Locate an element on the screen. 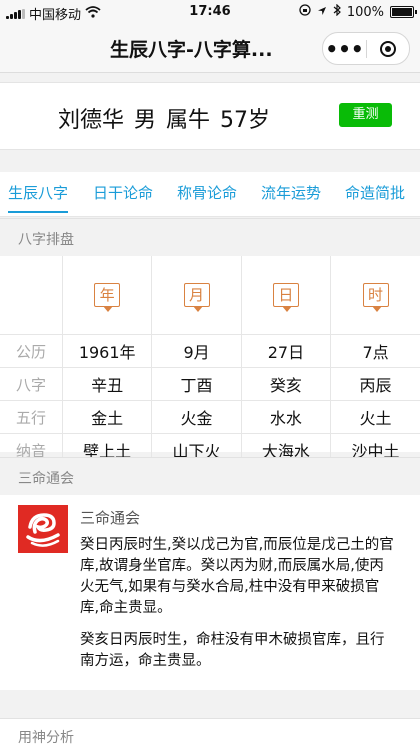 Image resolution: width=420 pixels, height=748 pixels. tab-chenggu-lunming: 称骨论命 is located at coordinates (207, 192).